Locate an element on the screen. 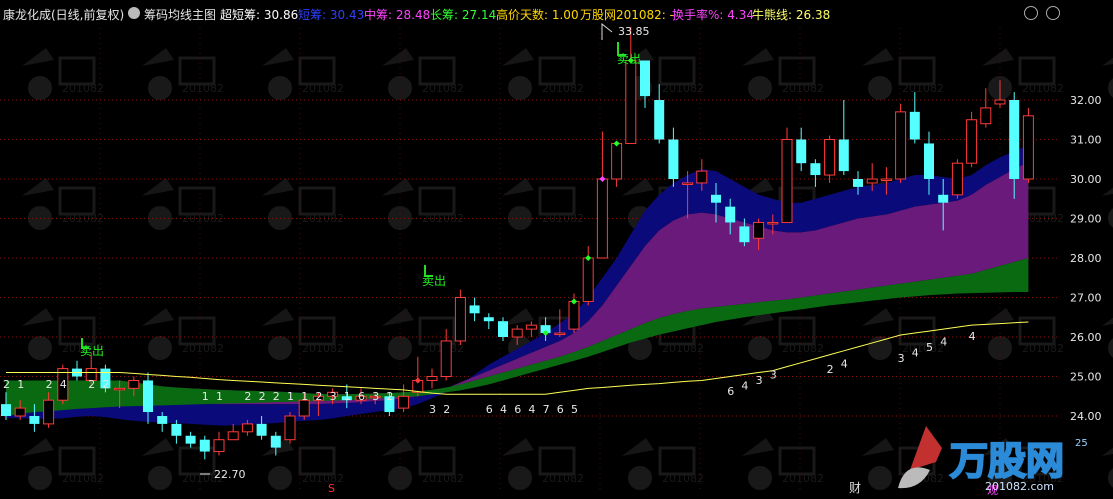  sell-label-1: 卖出 is located at coordinates (92, 351).